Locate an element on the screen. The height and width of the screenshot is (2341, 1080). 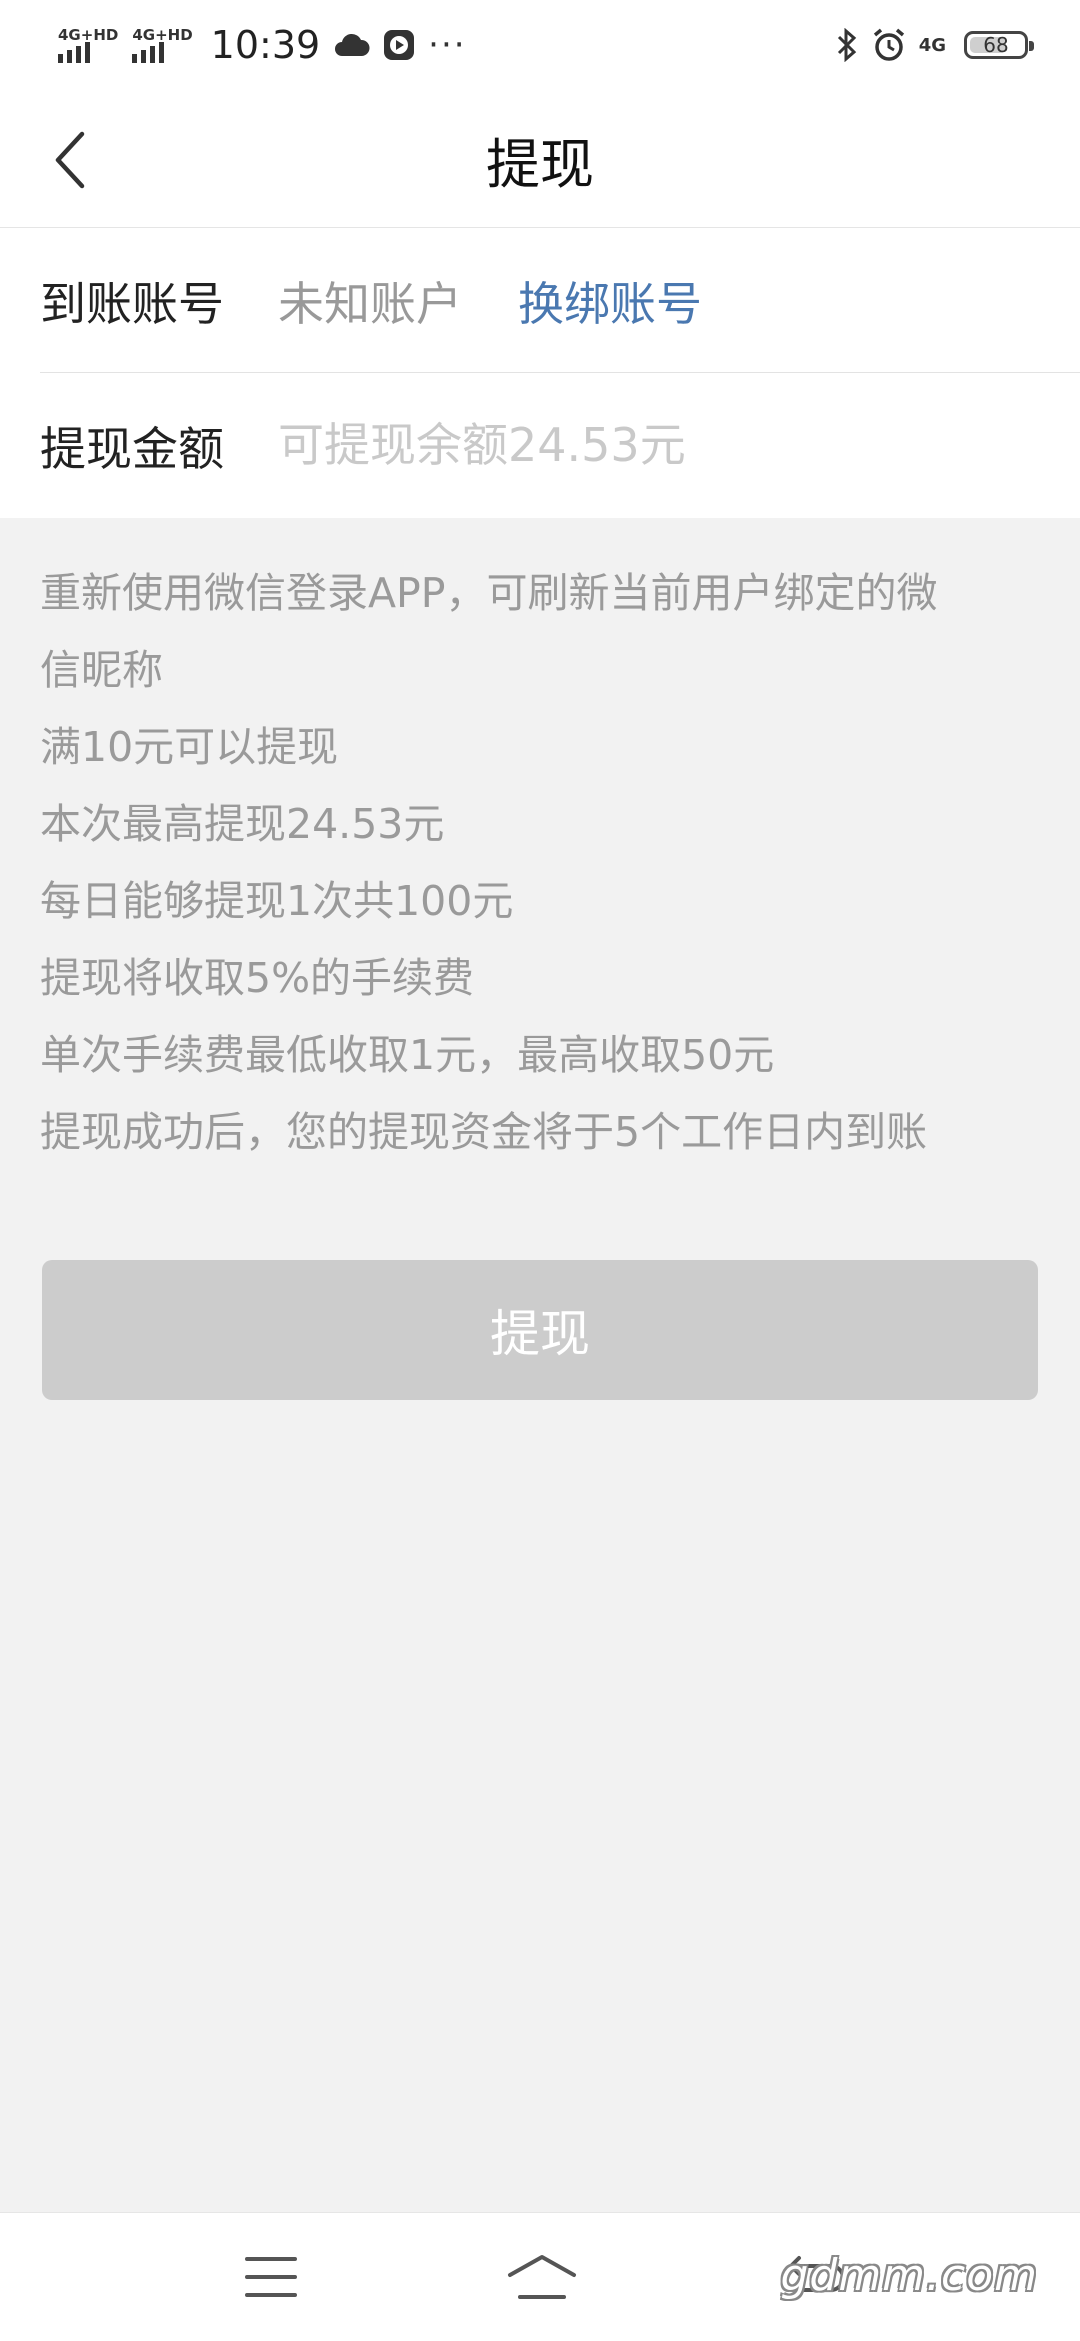
menu-button is located at coordinates (271, 2277).